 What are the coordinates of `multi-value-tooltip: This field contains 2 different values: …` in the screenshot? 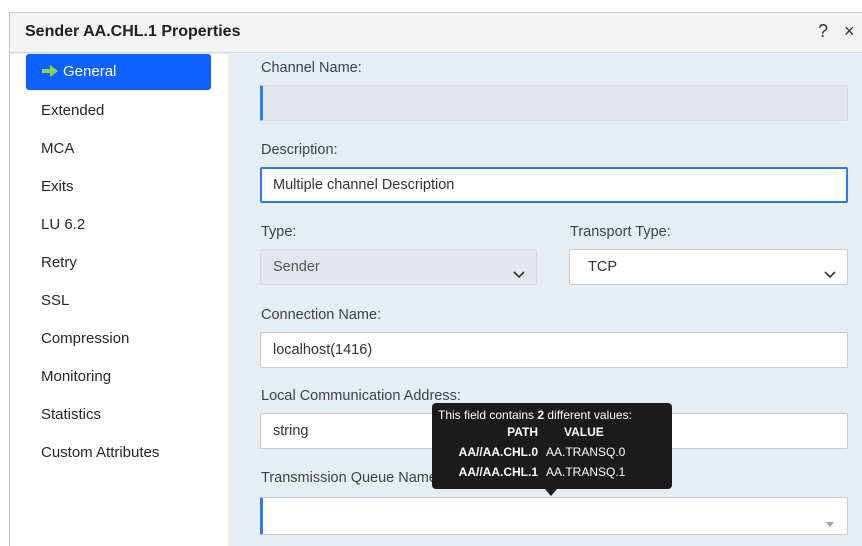 It's located at (552, 449).